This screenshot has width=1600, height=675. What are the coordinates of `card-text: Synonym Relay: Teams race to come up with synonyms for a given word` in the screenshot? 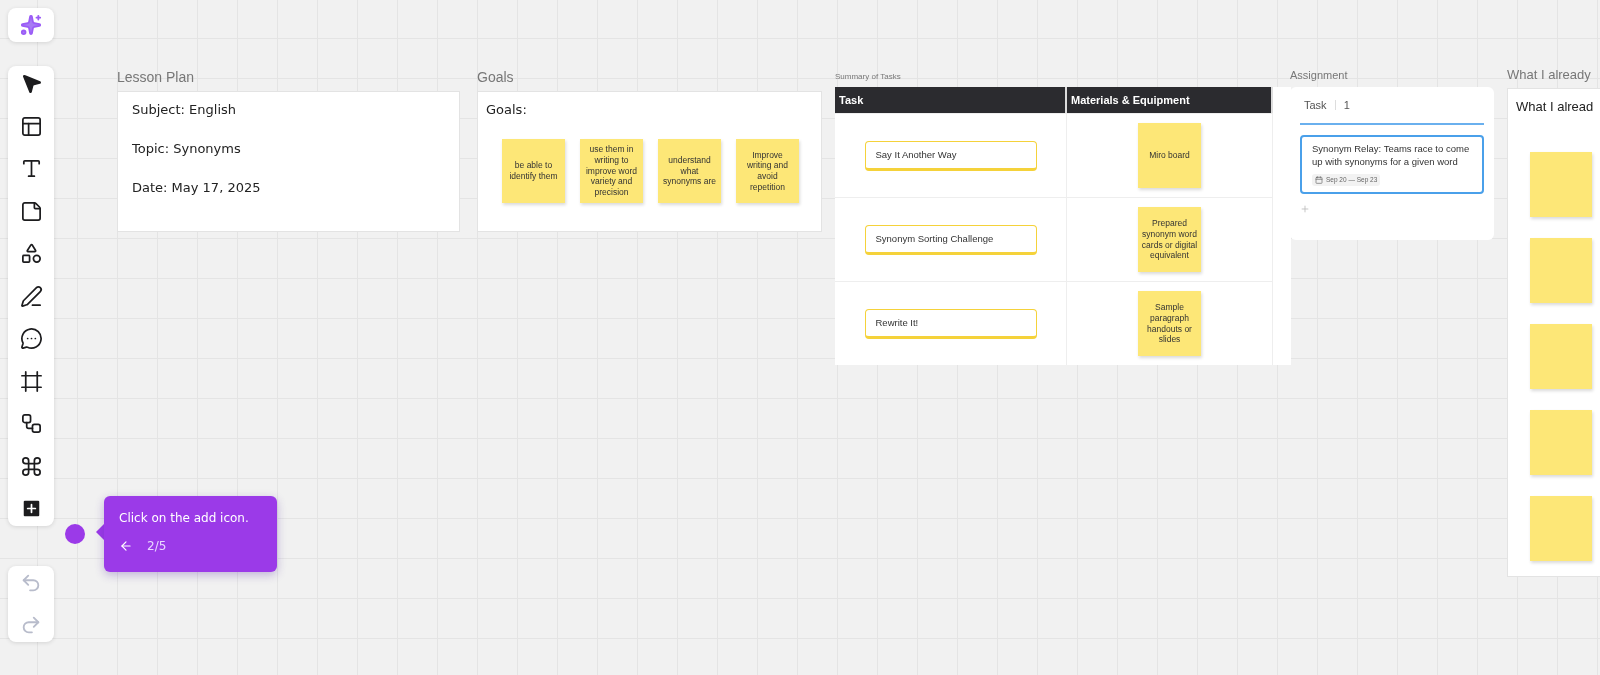 It's located at (1391, 156).